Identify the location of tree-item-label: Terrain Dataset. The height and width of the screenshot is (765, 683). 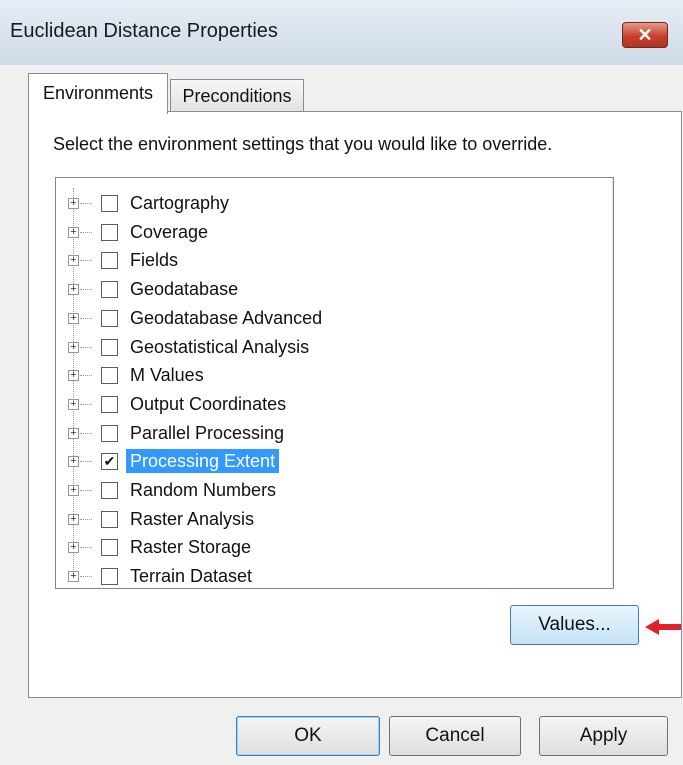
(191, 576).